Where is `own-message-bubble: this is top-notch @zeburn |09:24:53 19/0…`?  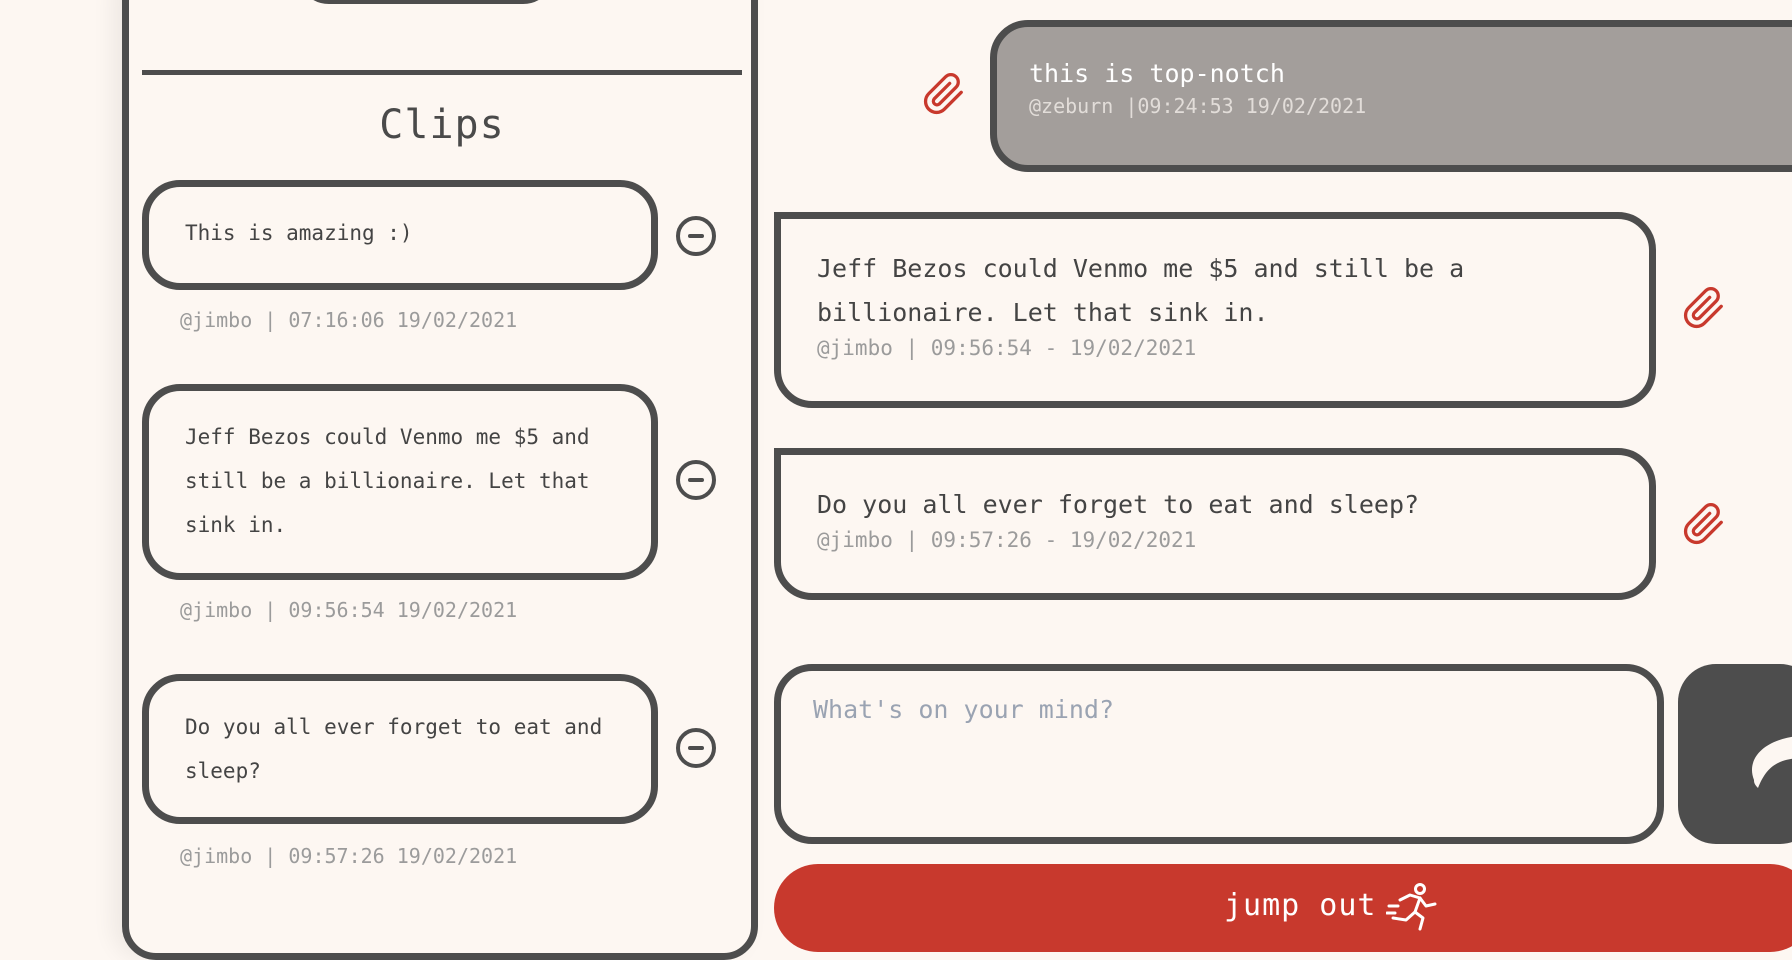 own-message-bubble: this is top-notch @zeburn |09:24:53 19/0… is located at coordinates (1391, 96).